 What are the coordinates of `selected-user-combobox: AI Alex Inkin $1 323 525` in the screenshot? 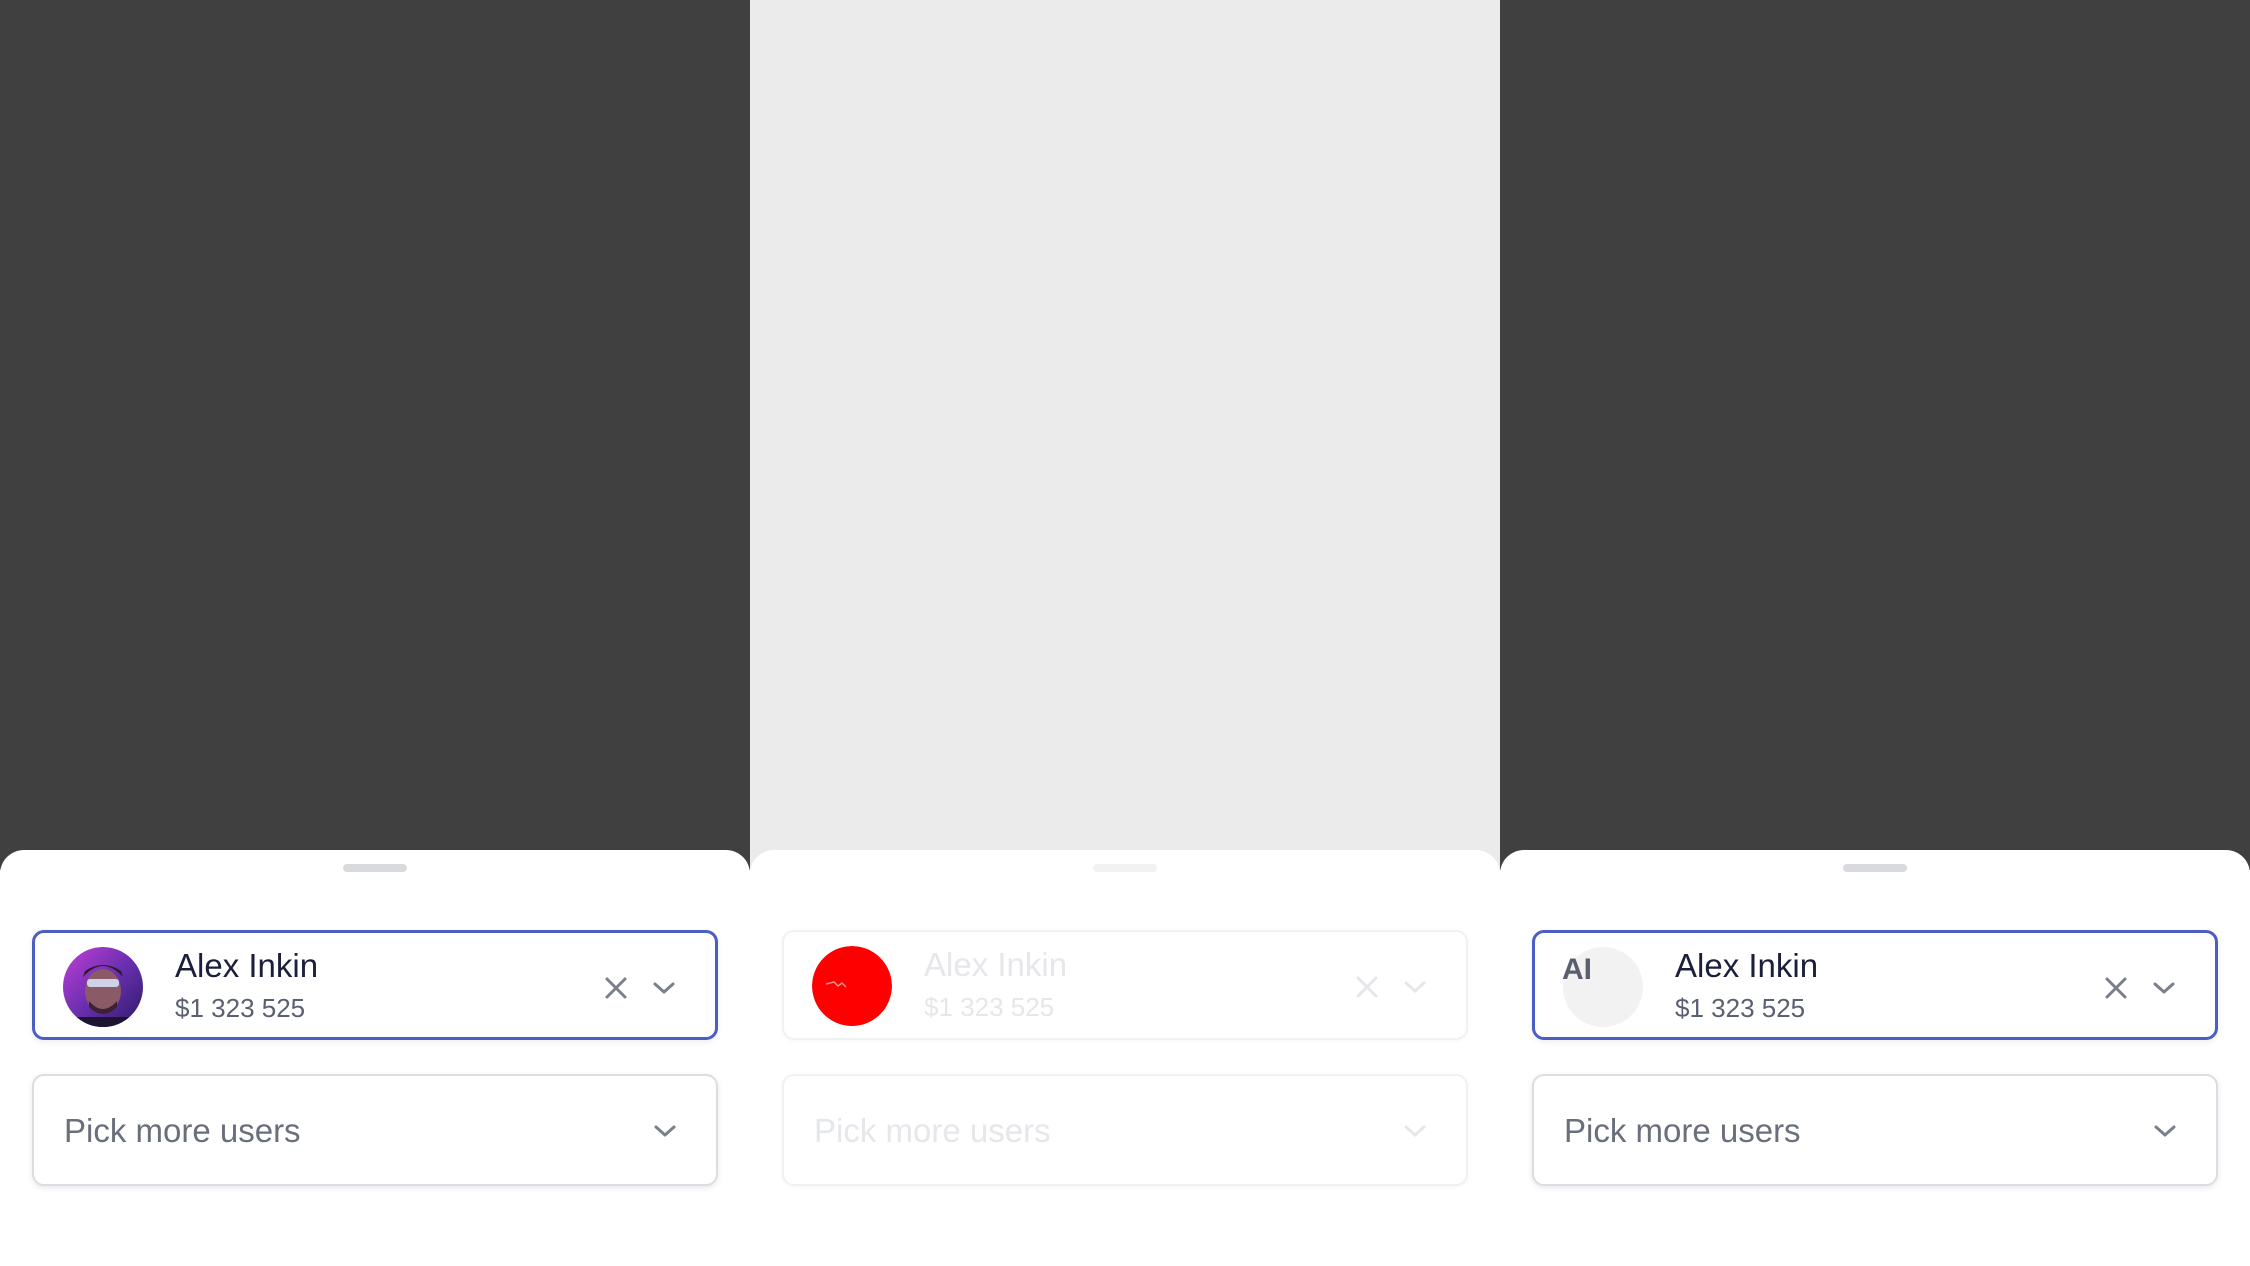 It's located at (1875, 985).